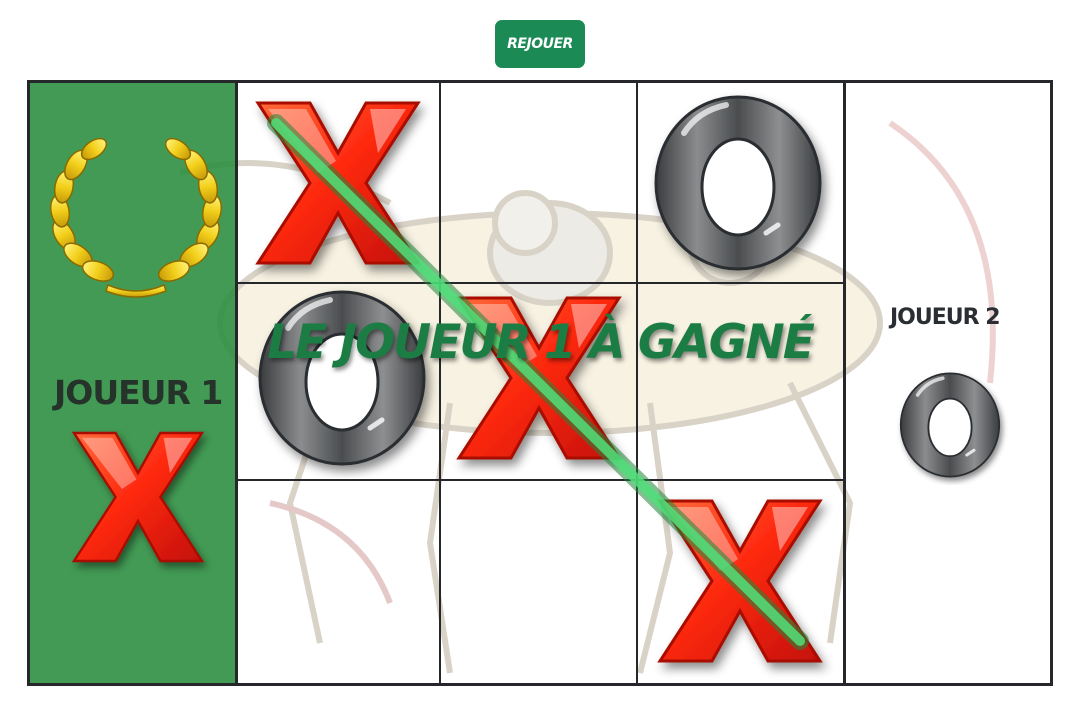  I want to click on player2-o-icon, so click(950, 425).